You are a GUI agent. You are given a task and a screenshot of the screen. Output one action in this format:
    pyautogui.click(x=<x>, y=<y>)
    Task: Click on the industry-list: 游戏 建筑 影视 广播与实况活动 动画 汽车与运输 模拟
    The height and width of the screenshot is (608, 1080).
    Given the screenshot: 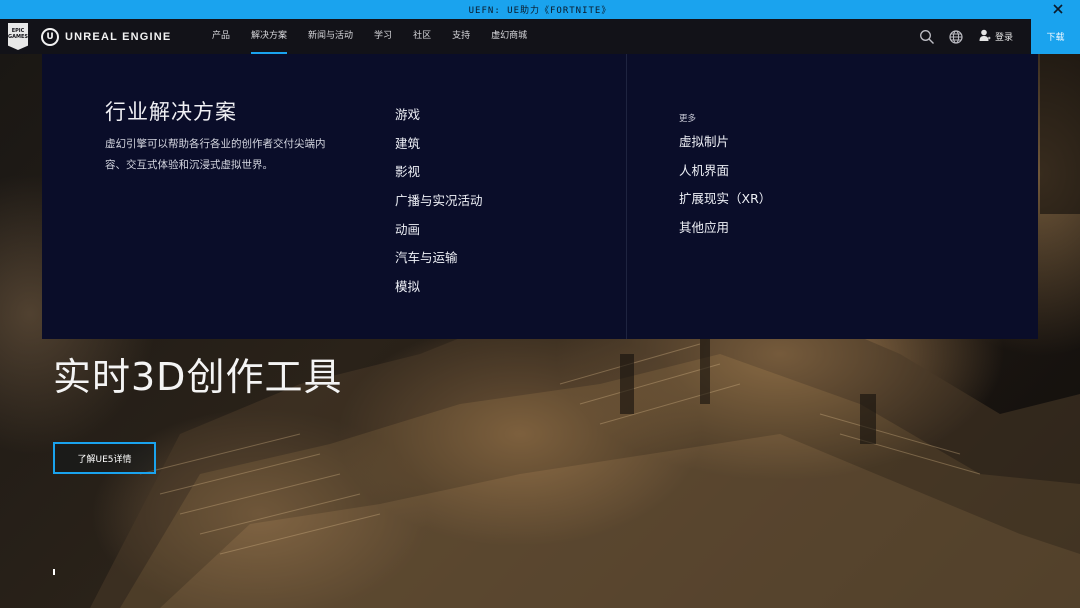 What is the action you would take?
    pyautogui.click(x=439, y=206)
    